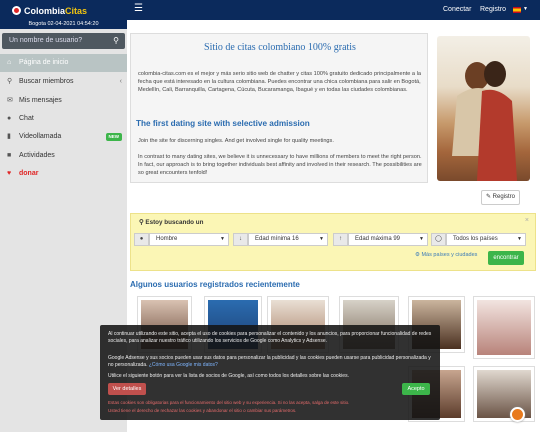 The height and width of the screenshot is (432, 540). Describe the element at coordinates (120, 81) in the screenshot. I see `chevron-left-icon: ‹` at that location.